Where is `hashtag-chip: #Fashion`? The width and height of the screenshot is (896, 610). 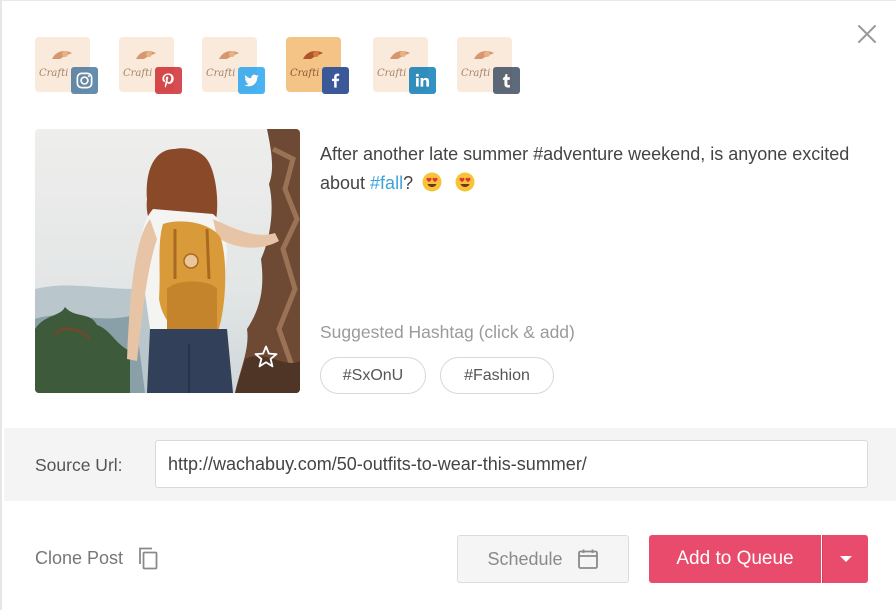 hashtag-chip: #Fashion is located at coordinates (497, 375).